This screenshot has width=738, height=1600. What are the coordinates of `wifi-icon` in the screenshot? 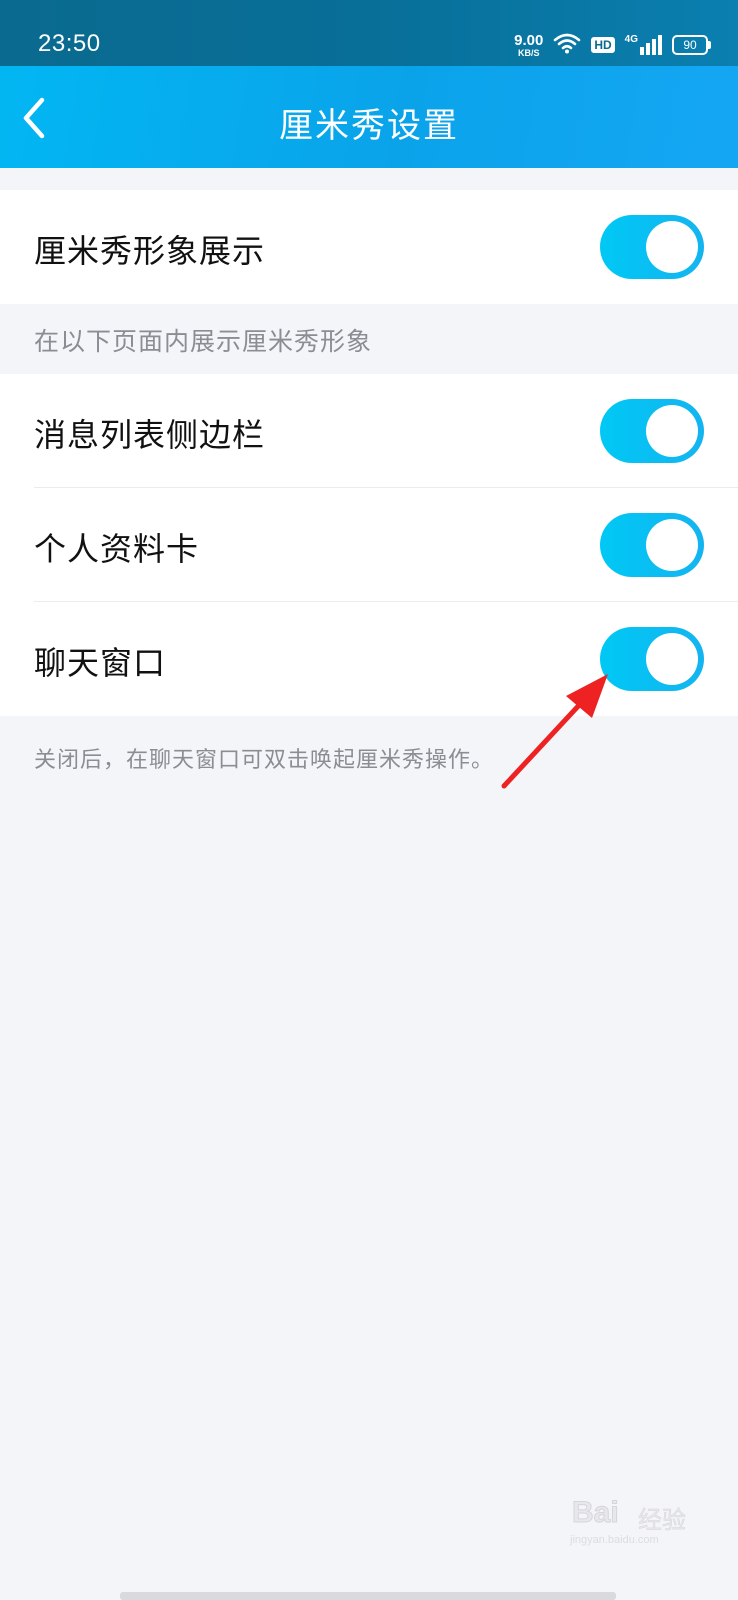 It's located at (567, 45).